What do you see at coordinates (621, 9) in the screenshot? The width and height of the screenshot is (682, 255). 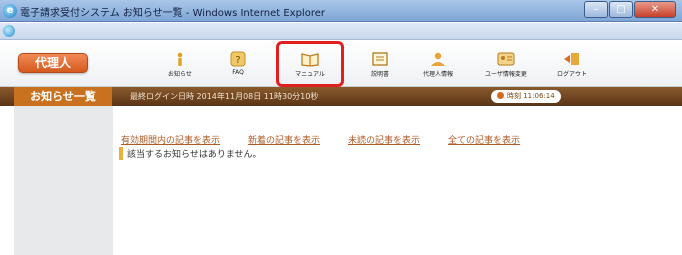 I see `maximize-button: □` at bounding box center [621, 9].